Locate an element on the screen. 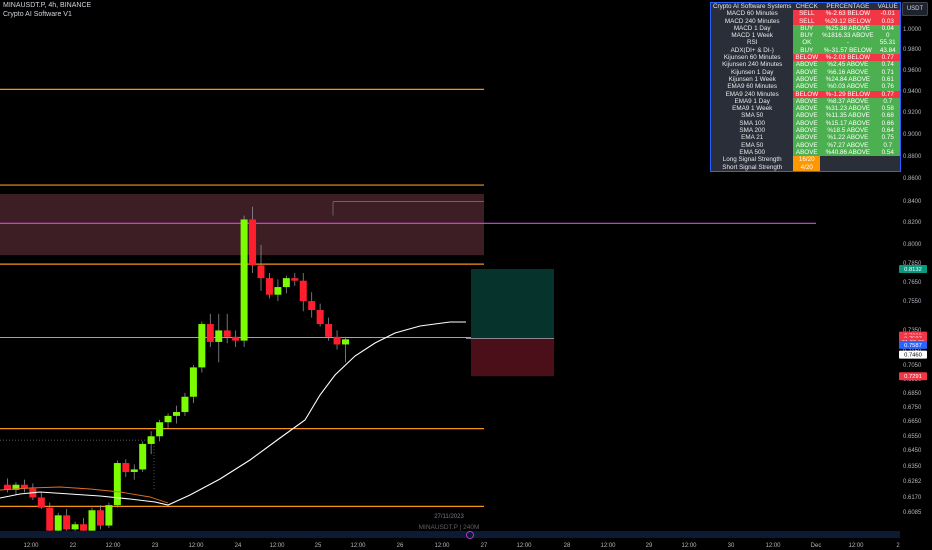 The image size is (932, 550). table-cell: 0.04 is located at coordinates (888, 28).